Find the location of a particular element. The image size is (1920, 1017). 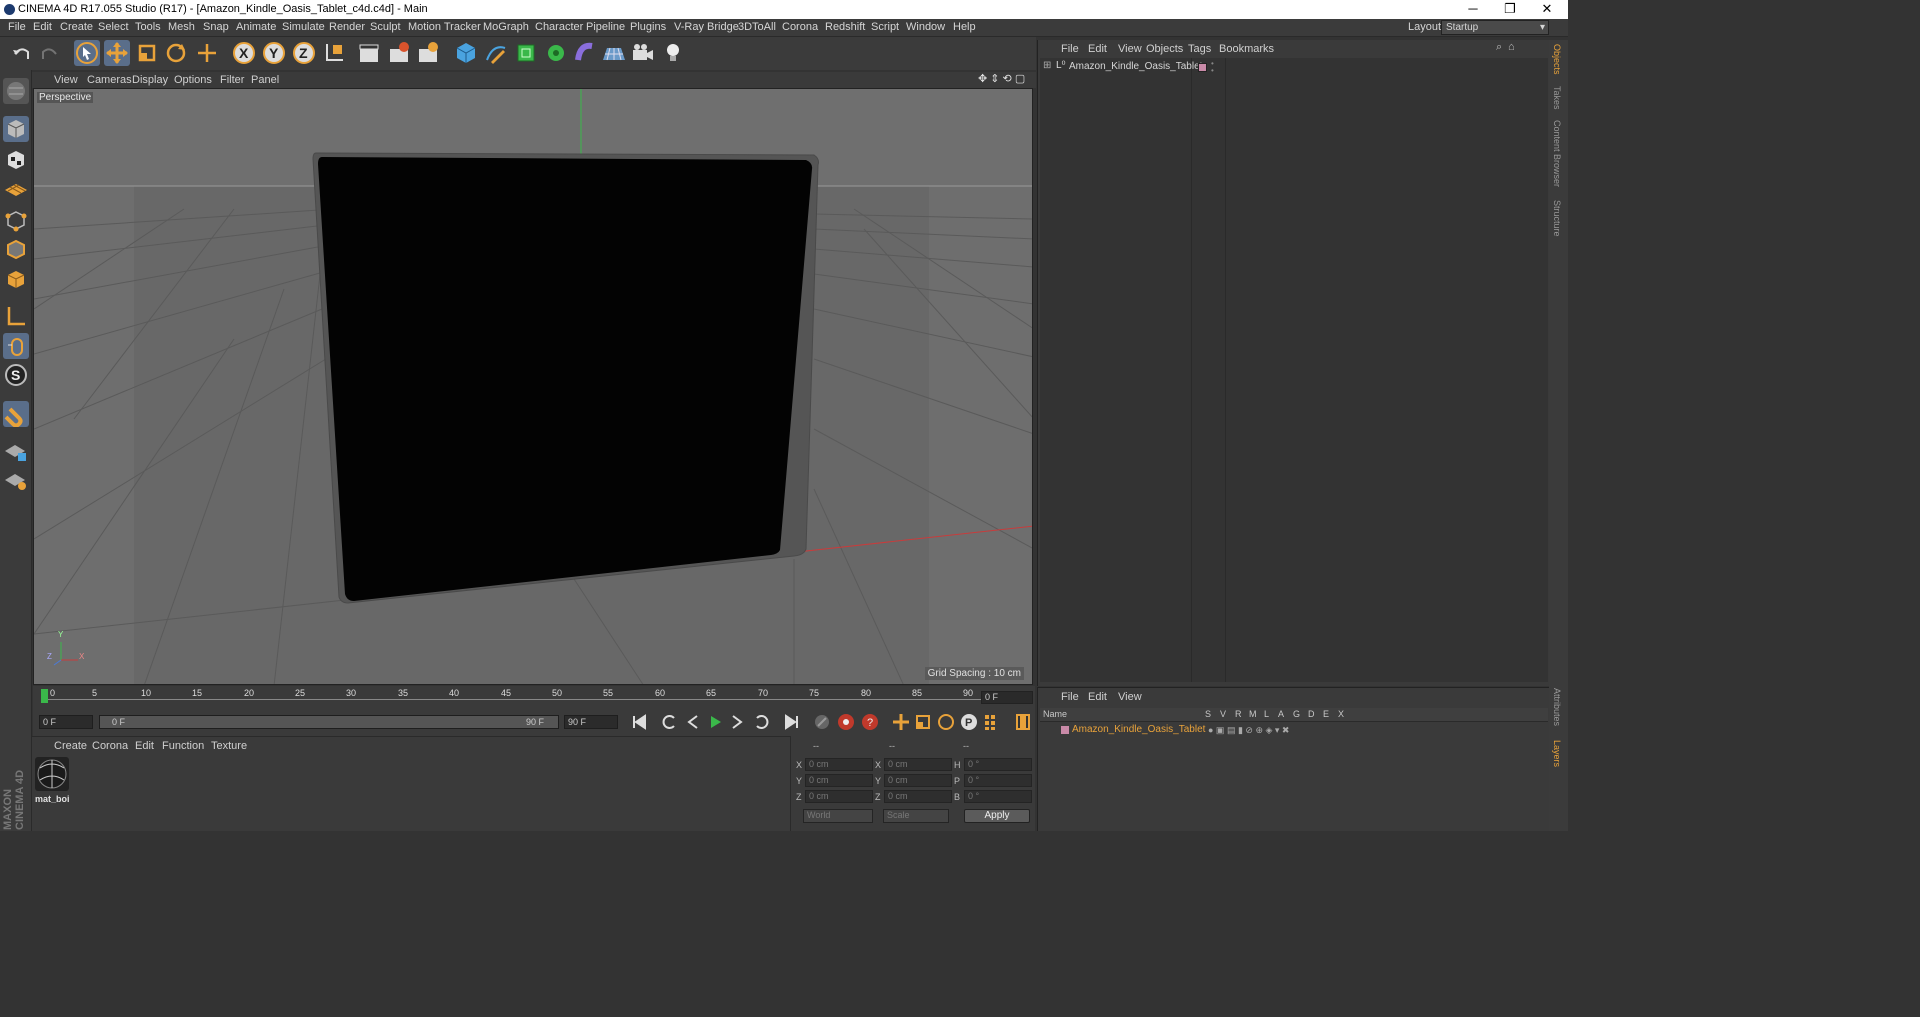

position-x-field: 0 cm is located at coordinates (839, 764).